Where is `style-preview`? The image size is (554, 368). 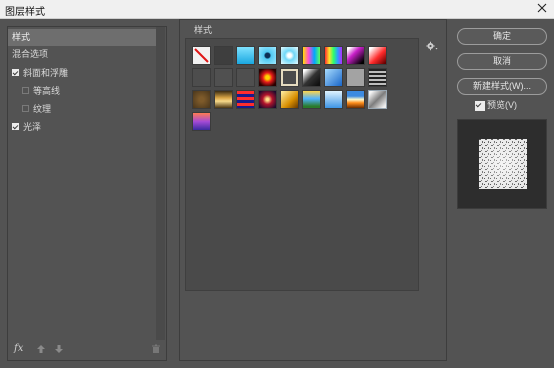
style-preview is located at coordinates (502, 164).